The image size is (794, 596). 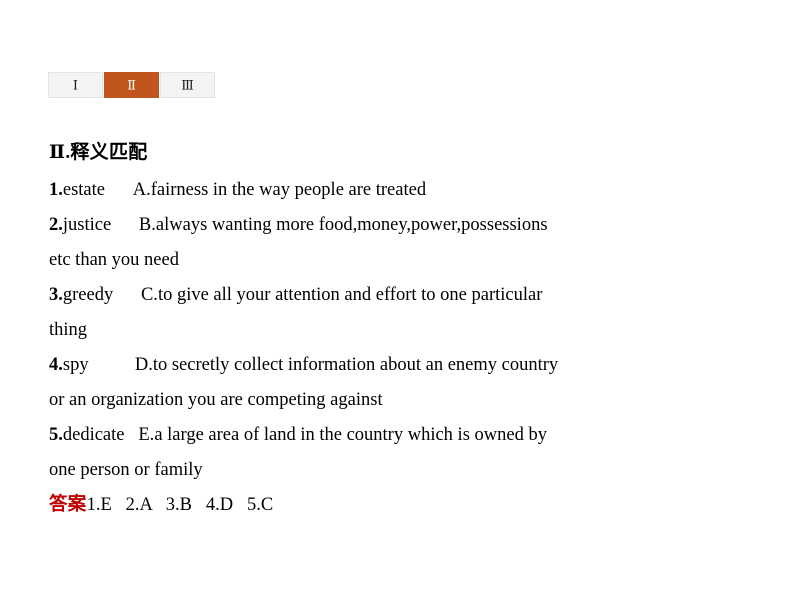 What do you see at coordinates (180, 505) in the screenshot?
I see `answer-values: 1.E 2.A 3.B 4.D 5.C` at bounding box center [180, 505].